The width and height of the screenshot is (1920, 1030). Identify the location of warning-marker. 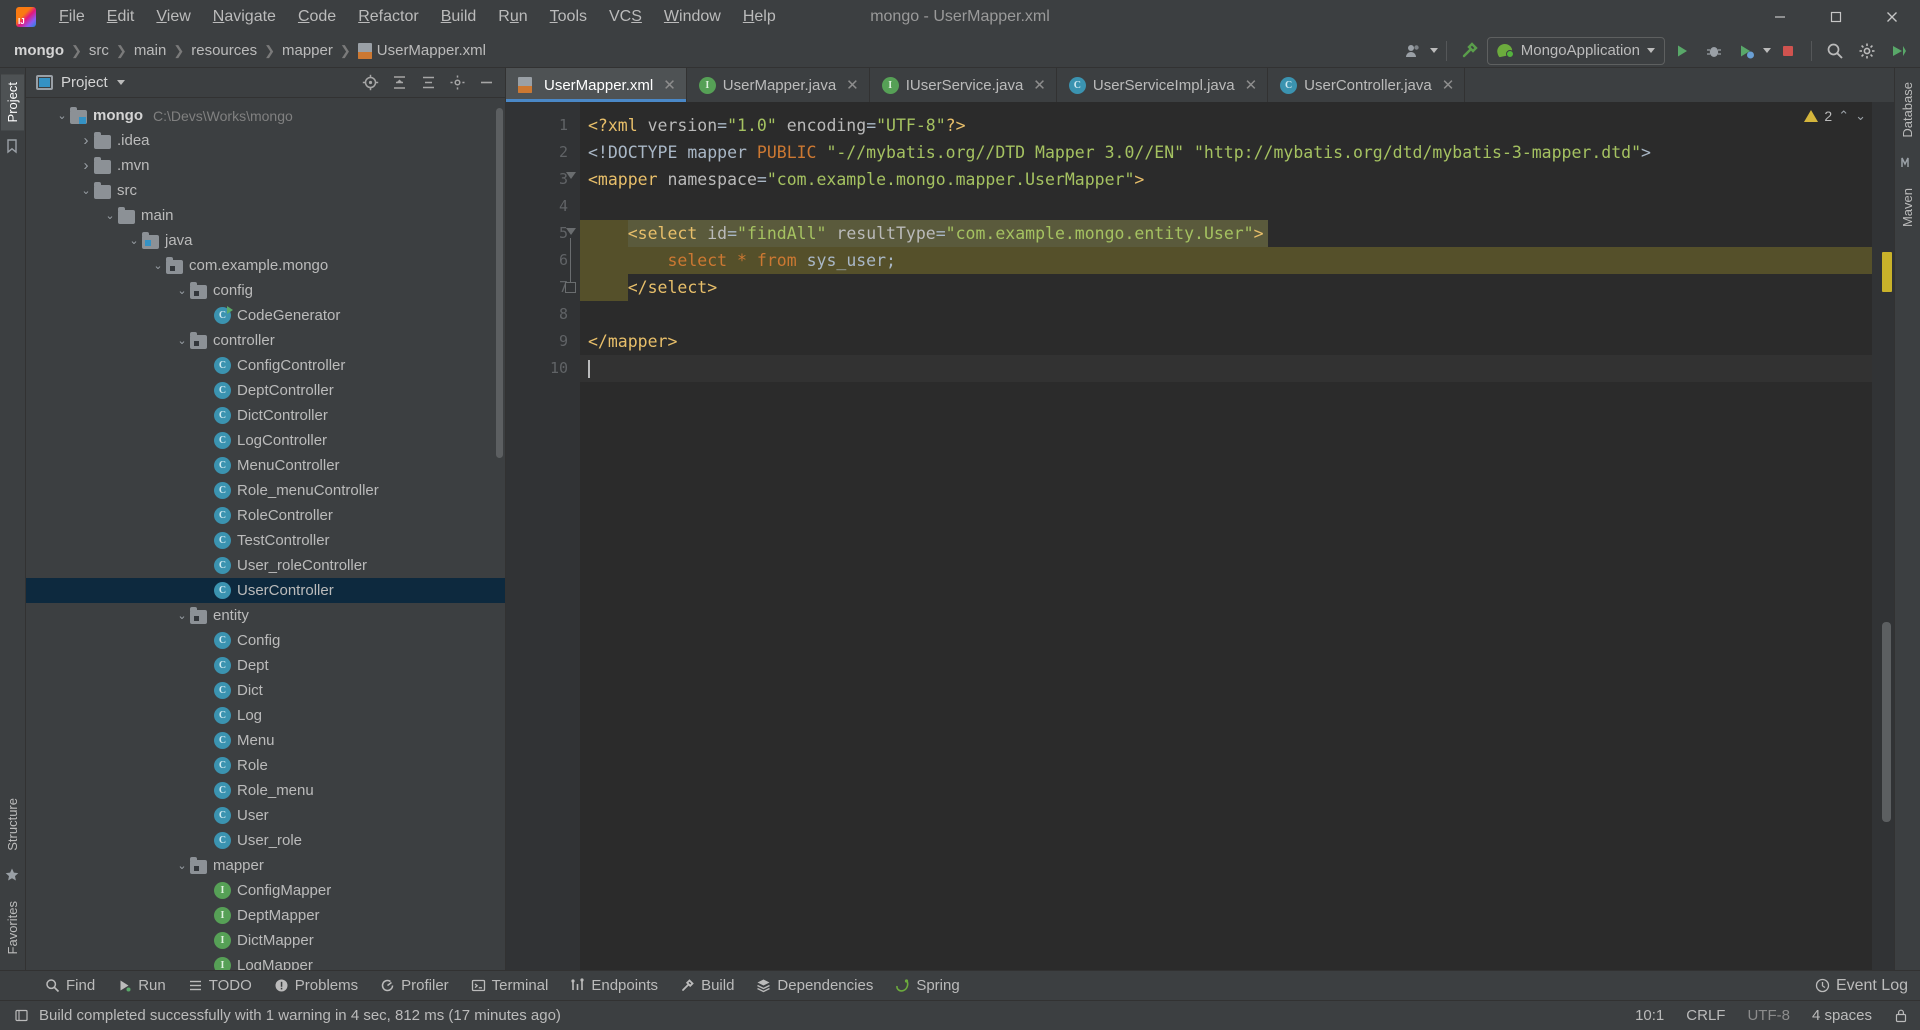
(1887, 272).